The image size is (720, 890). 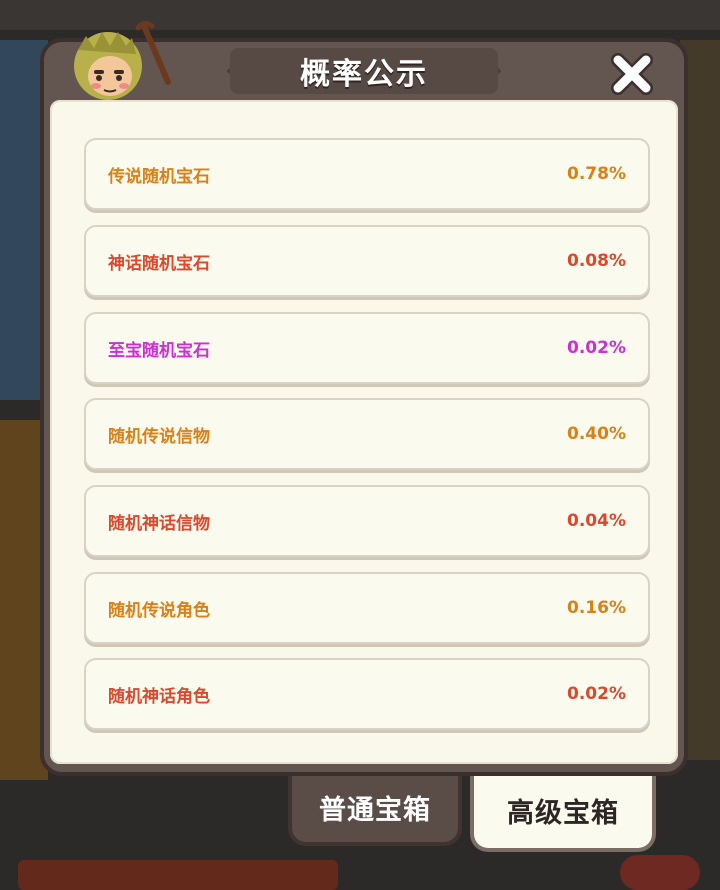 I want to click on item-name: 随机传说信物, so click(x=159, y=436).